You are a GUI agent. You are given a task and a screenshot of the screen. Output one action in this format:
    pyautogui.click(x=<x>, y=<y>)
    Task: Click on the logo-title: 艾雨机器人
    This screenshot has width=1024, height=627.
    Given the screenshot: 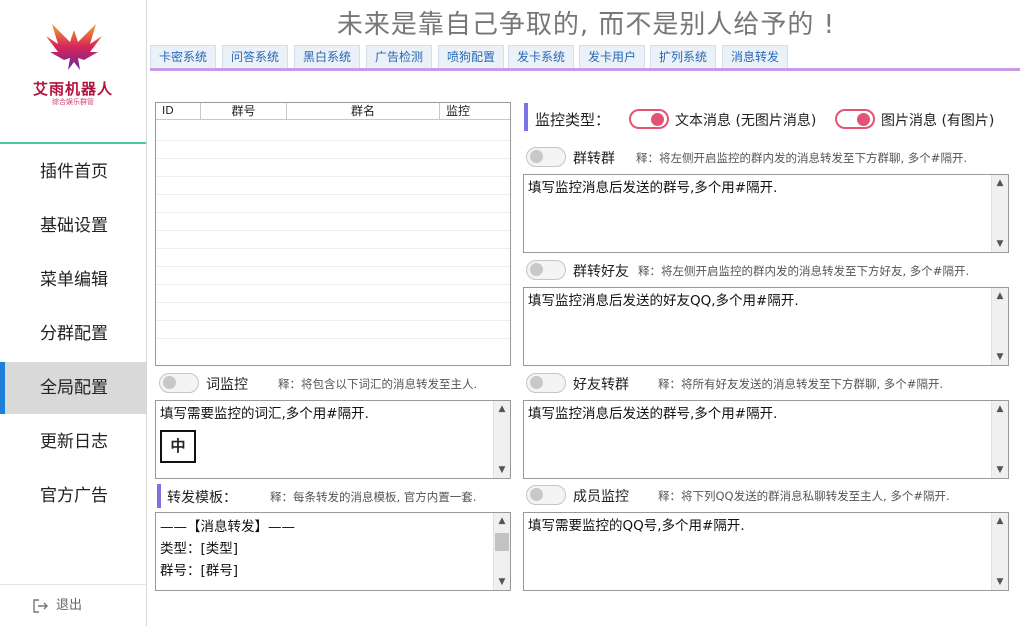 What is the action you would take?
    pyautogui.click(x=72, y=89)
    